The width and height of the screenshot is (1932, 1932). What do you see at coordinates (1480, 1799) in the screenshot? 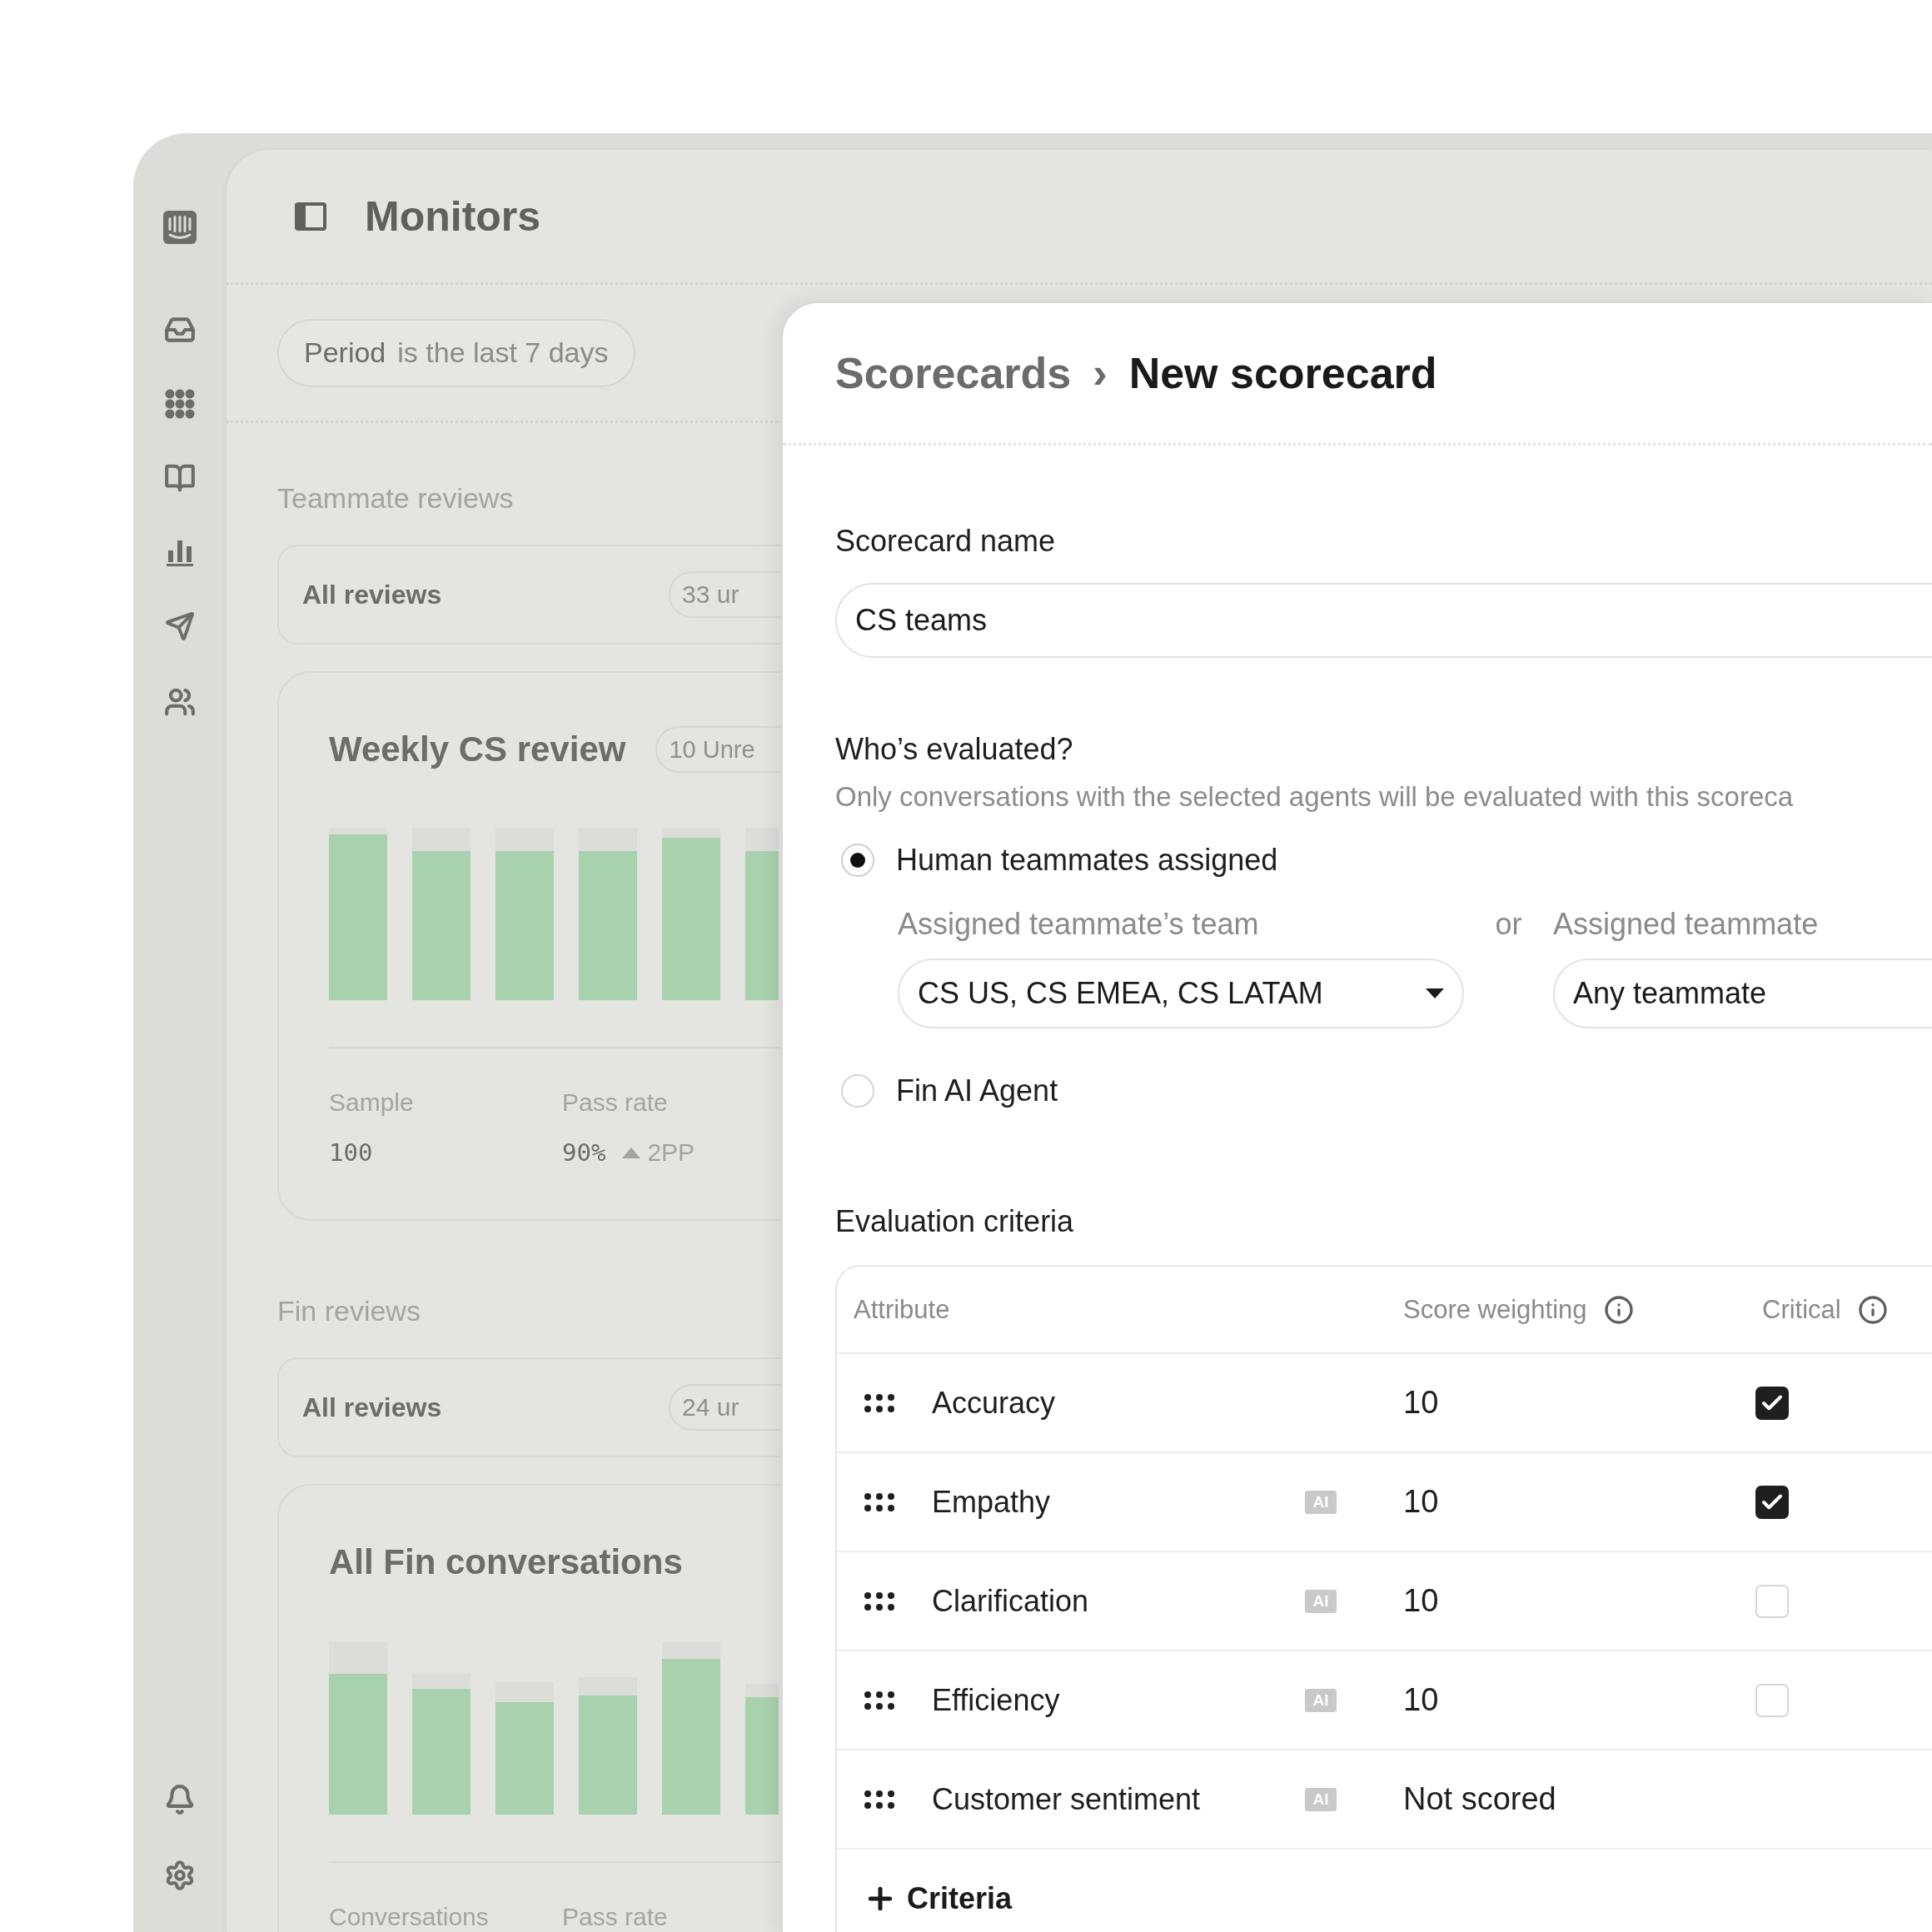
I see `score-weighting: Not scored` at bounding box center [1480, 1799].